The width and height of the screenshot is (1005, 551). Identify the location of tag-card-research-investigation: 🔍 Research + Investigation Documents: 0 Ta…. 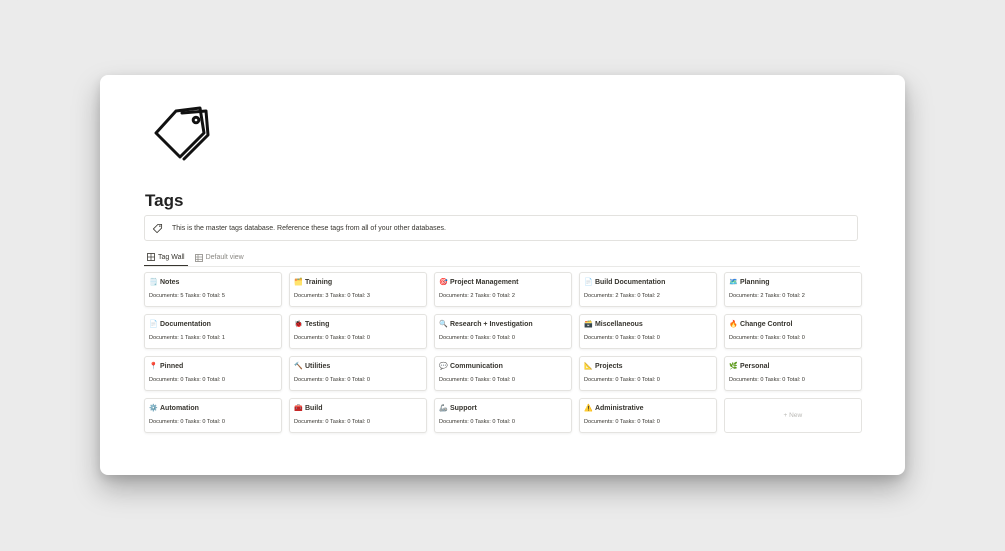
(502, 331).